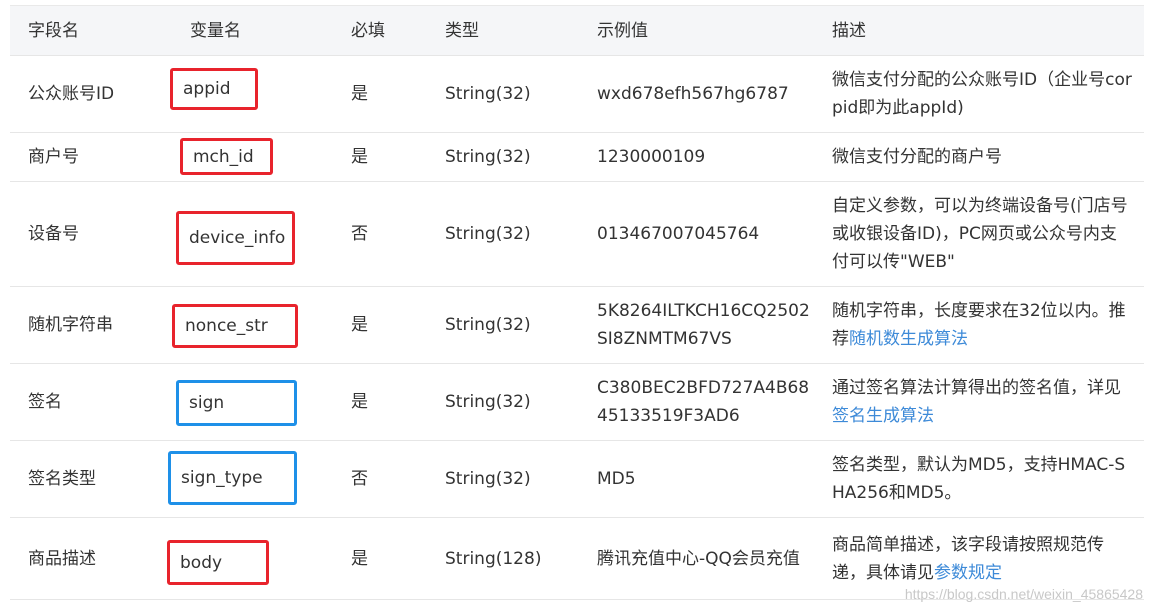 The width and height of the screenshot is (1151, 610). I want to click on example-value: C380BEC2BFD727A4B6845133519F3AD6, so click(704, 402).